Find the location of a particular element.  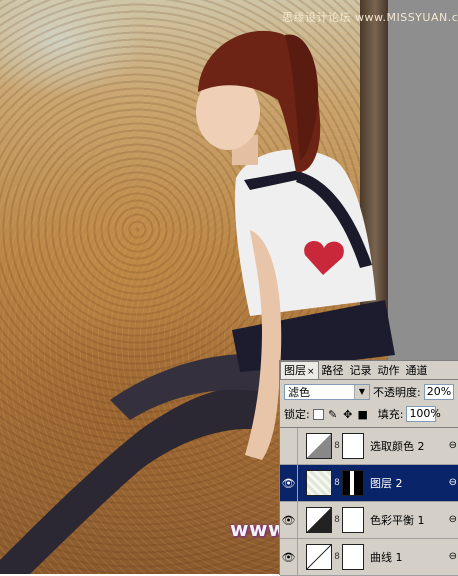

tab-history: 记录 is located at coordinates (361, 370).